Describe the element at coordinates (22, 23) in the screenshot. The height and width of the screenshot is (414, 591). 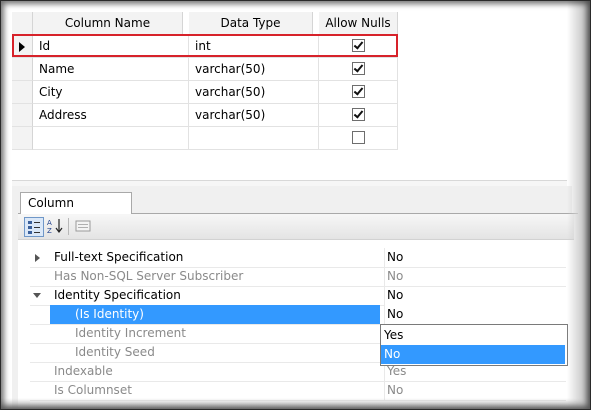
I see `row-selector-header` at that location.